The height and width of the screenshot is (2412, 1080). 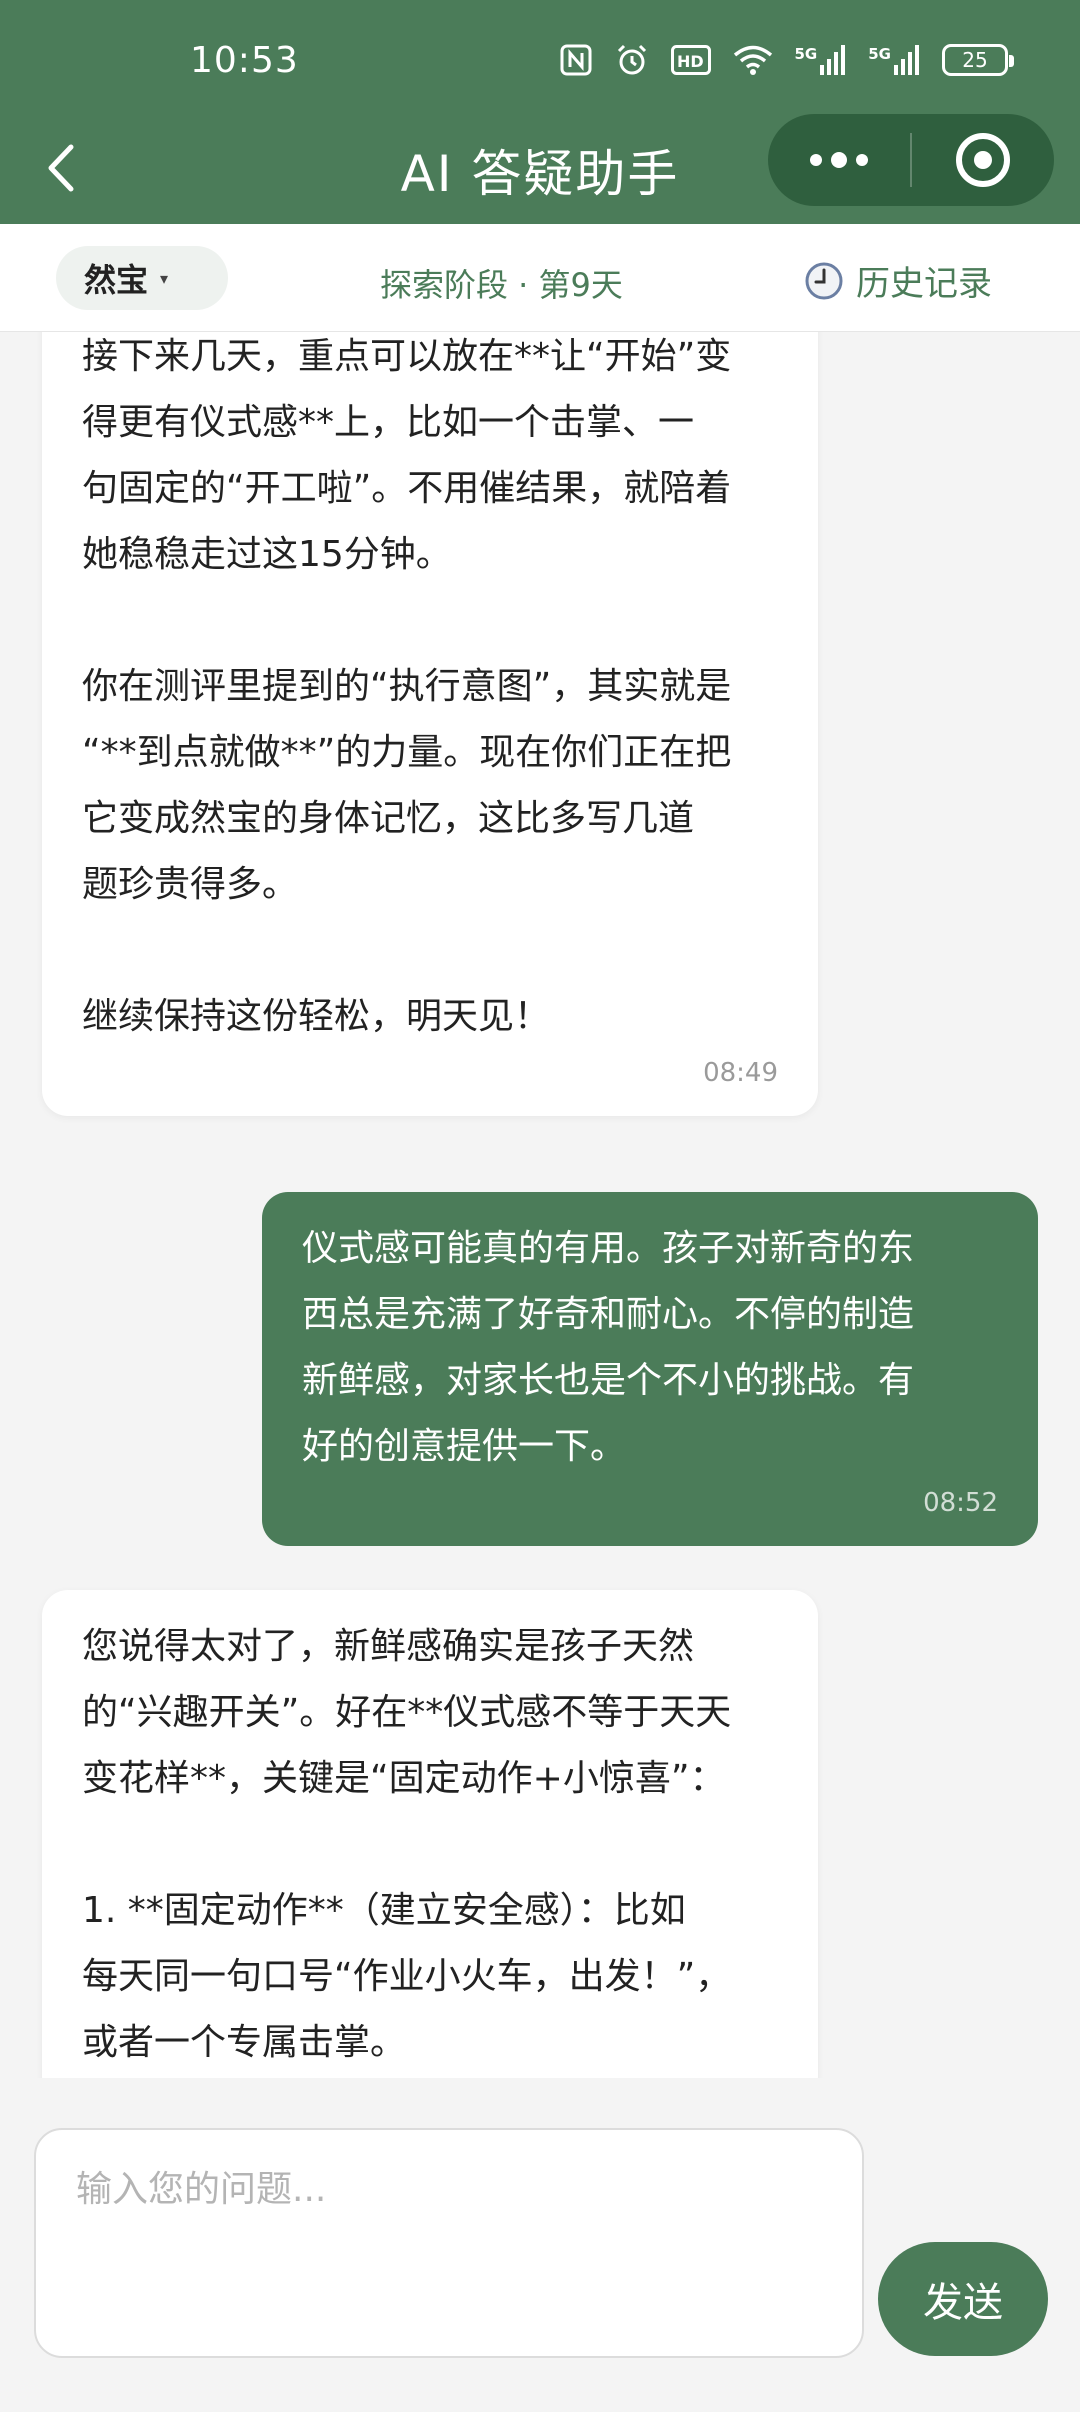 I want to click on network-label-1: 5G, so click(x=806, y=54).